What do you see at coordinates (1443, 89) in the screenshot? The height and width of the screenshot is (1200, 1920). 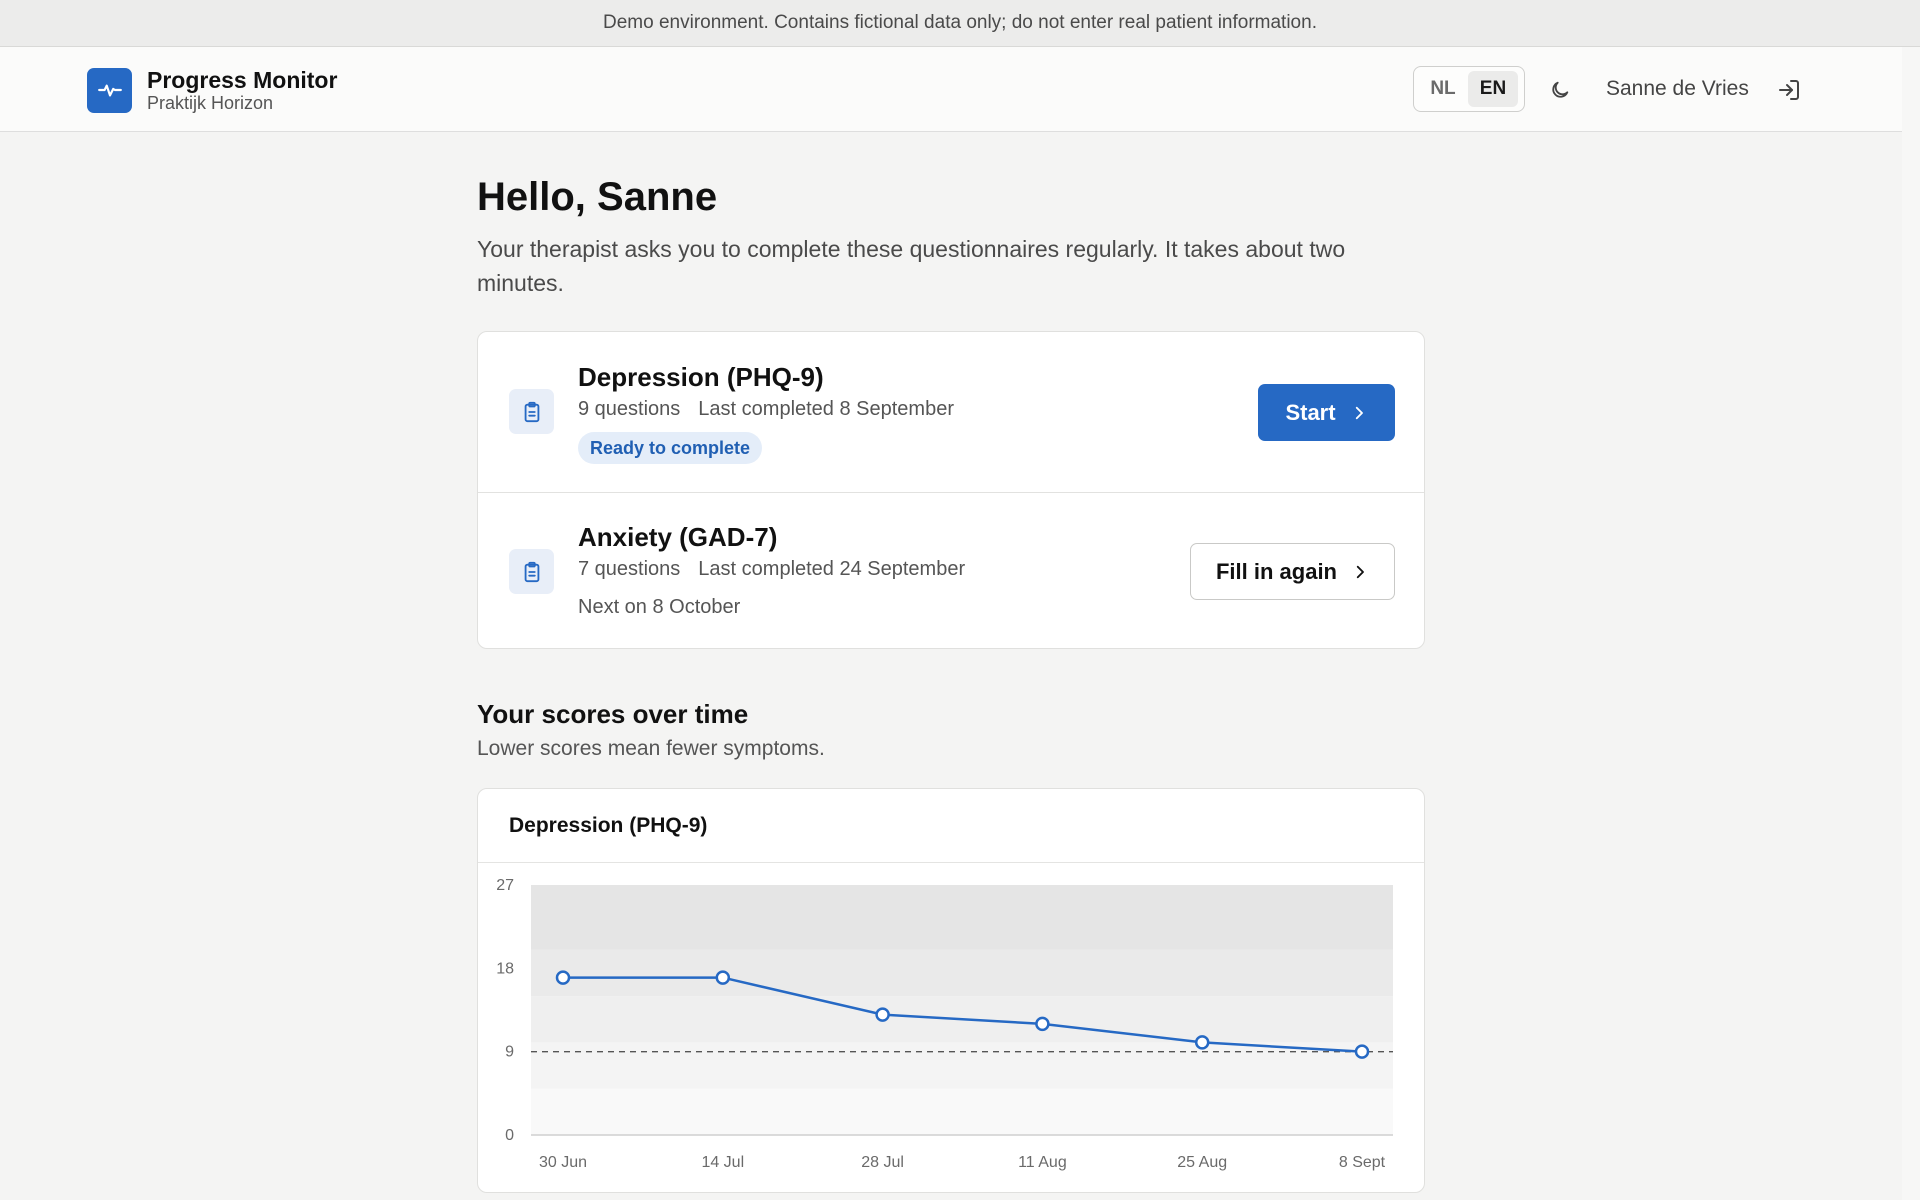 I see `language-nl-button: NL` at bounding box center [1443, 89].